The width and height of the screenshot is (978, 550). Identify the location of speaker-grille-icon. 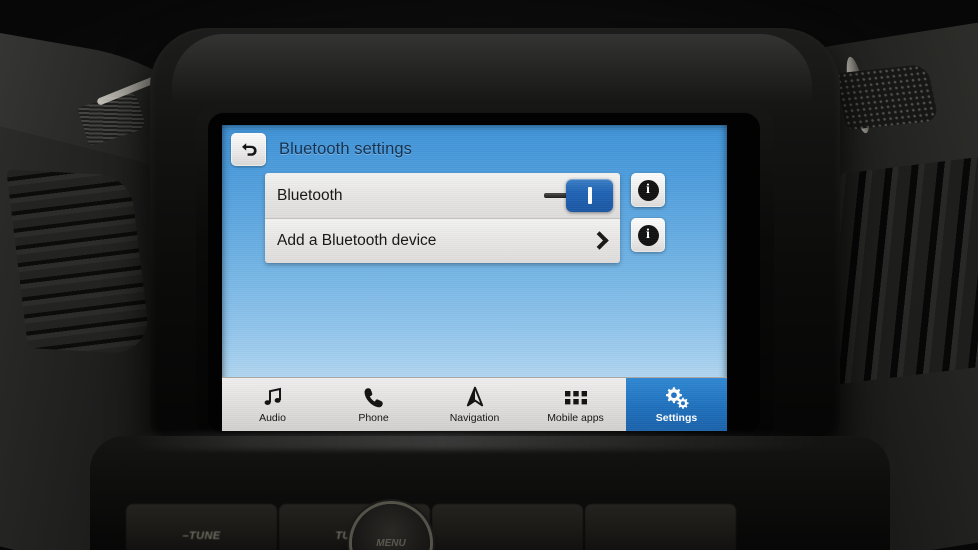
(887, 97).